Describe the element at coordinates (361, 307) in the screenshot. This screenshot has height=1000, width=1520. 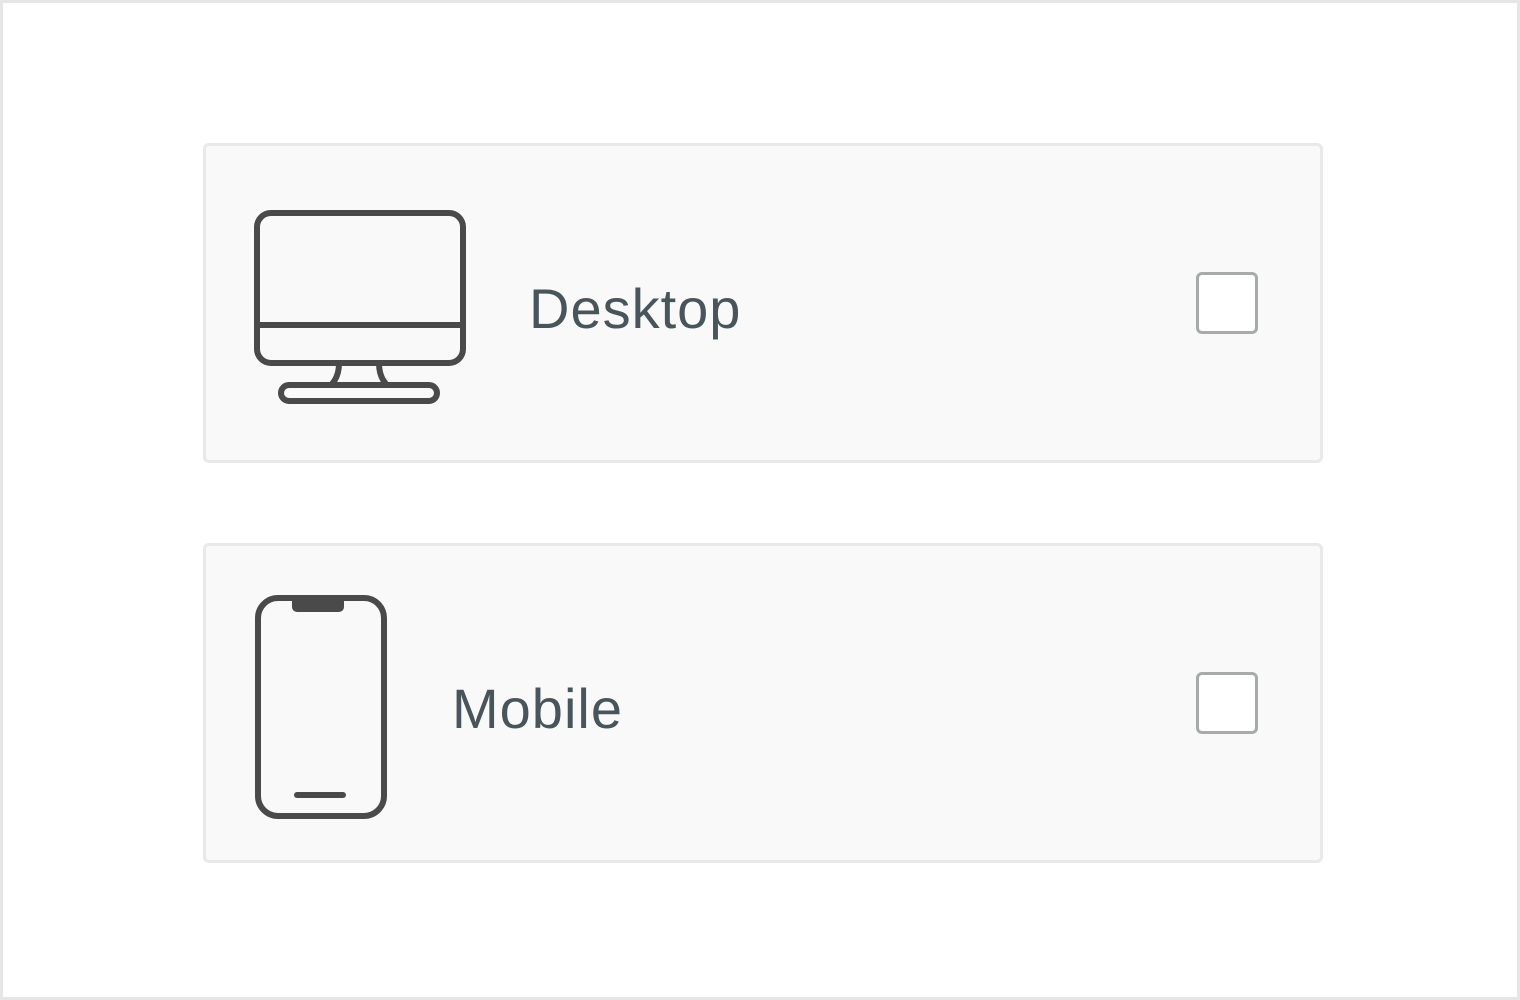
I see `desktop-monitor-icon` at that location.